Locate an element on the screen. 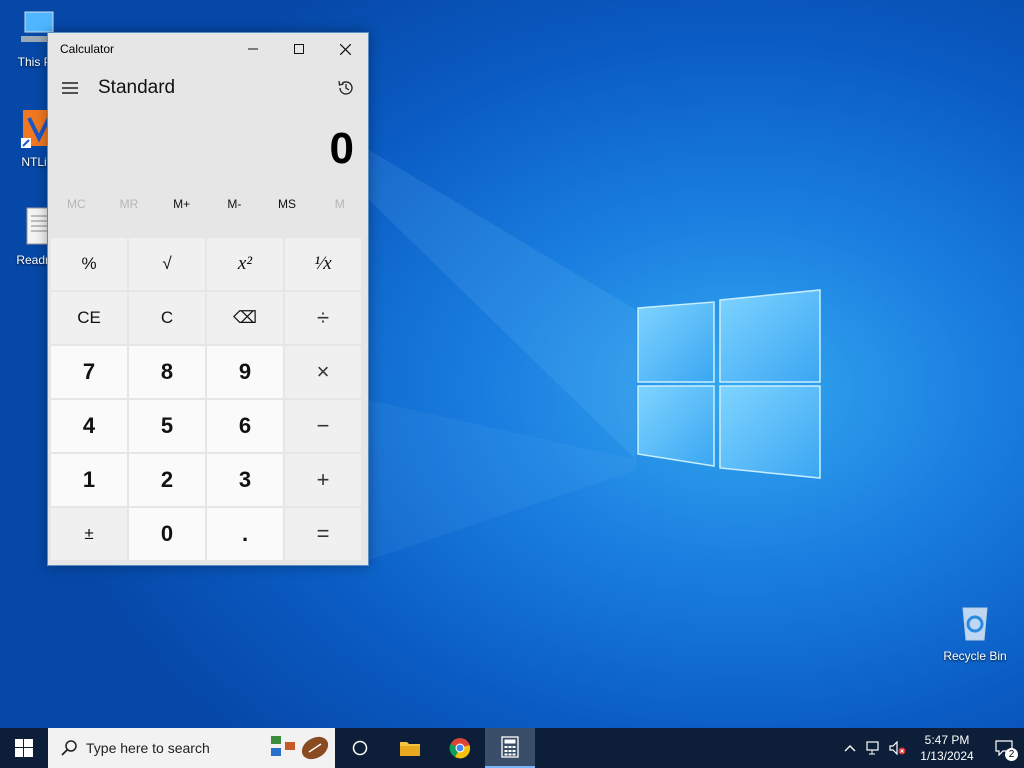 The image size is (1024, 768). show-hidden-icons-button is located at coordinates (850, 748).